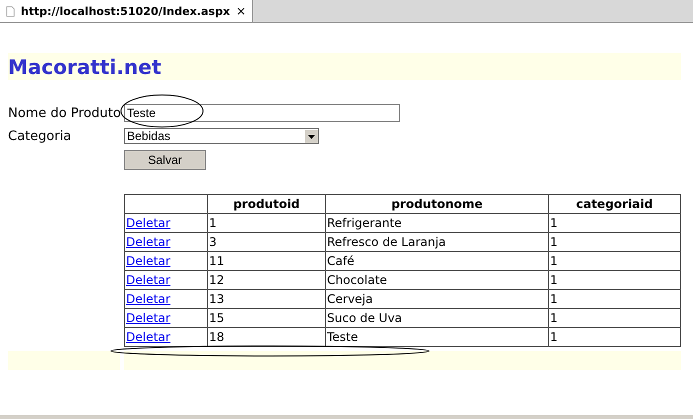 The height and width of the screenshot is (419, 693). What do you see at coordinates (221, 136) in the screenshot?
I see `category-dropdown: Bebidas` at bounding box center [221, 136].